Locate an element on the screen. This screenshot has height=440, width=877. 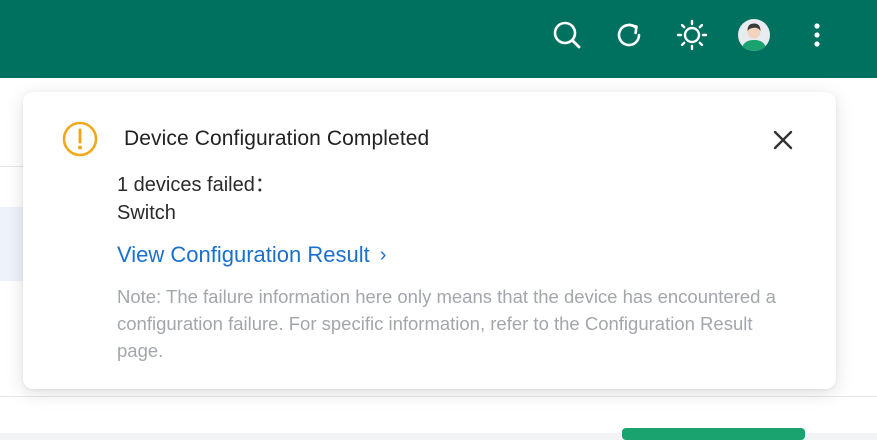
close-icon is located at coordinates (783, 140).